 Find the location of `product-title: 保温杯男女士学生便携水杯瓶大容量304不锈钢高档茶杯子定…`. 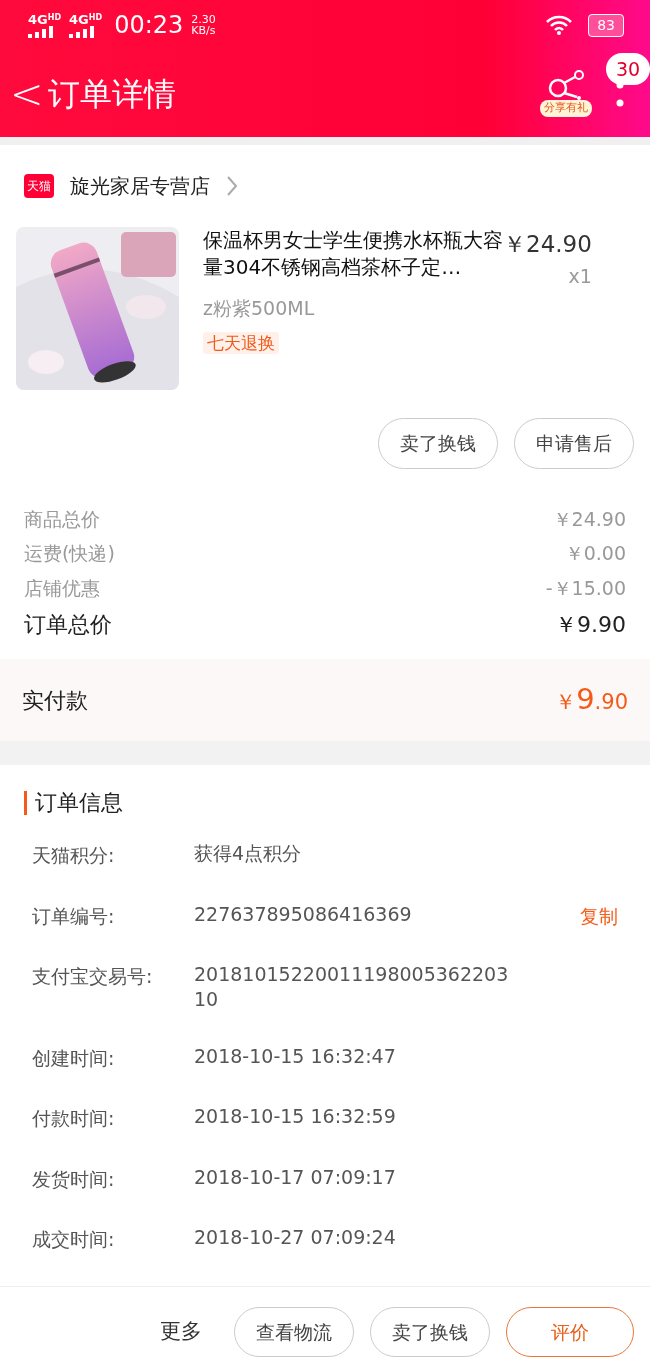

product-title: 保温杯男女士学生便携水杯瓶大容量304不锈钢高档茶杯子定… is located at coordinates (353, 258).